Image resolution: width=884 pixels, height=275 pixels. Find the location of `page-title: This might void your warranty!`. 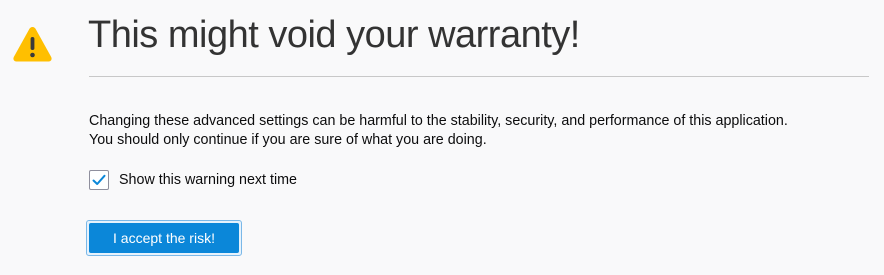

page-title: This might void your warranty! is located at coordinates (334, 35).